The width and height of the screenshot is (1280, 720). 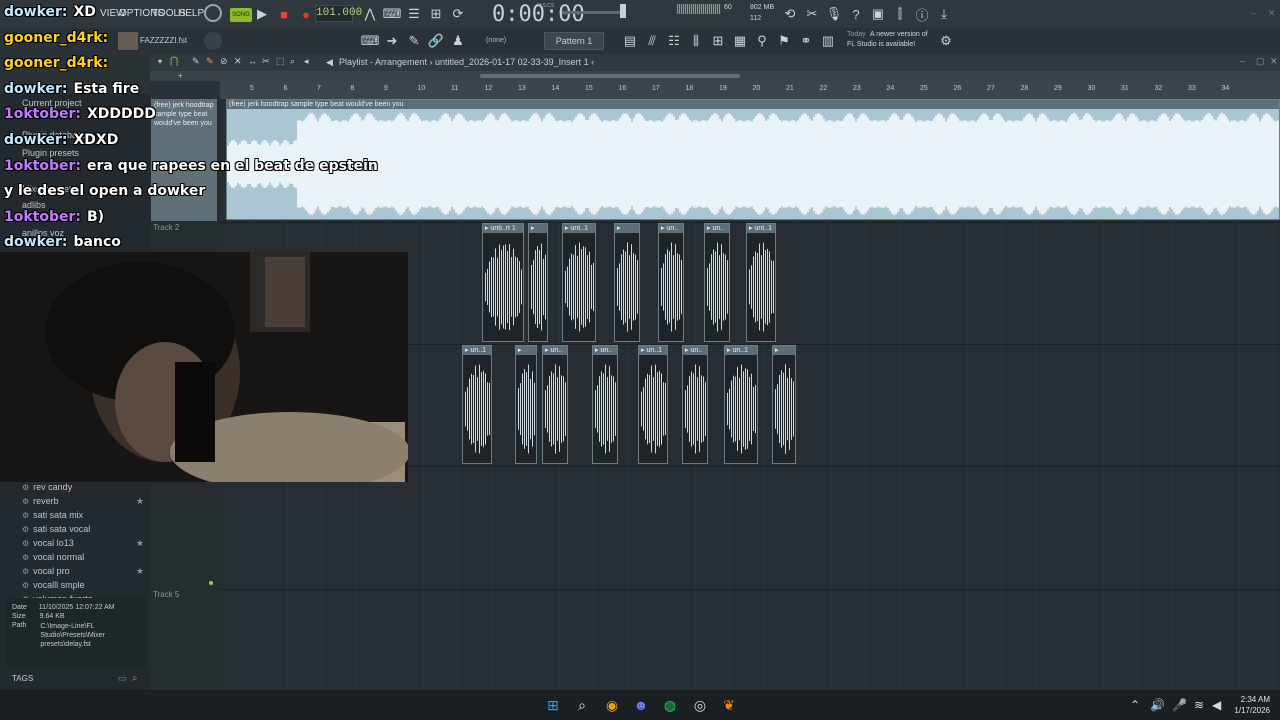 I want to click on stamp-icon: ♟, so click(x=458, y=41).